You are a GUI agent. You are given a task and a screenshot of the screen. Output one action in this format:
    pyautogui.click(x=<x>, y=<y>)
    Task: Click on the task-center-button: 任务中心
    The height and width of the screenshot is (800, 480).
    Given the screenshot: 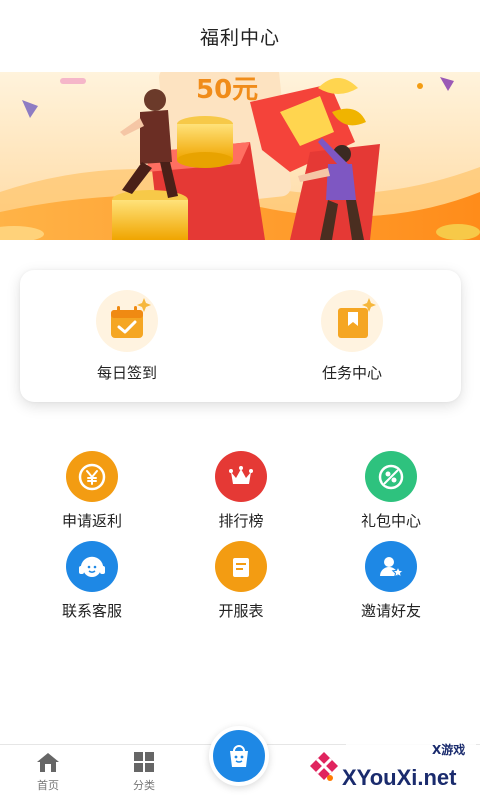 What is the action you would take?
    pyautogui.click(x=352, y=338)
    